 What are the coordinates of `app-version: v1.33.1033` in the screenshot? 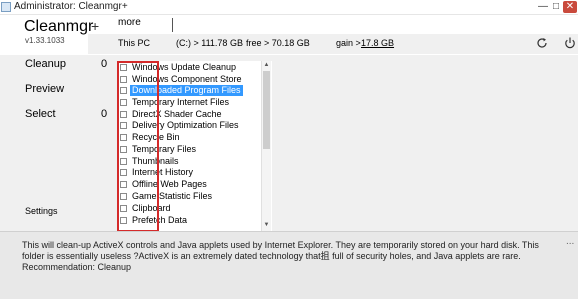 It's located at (45, 40).